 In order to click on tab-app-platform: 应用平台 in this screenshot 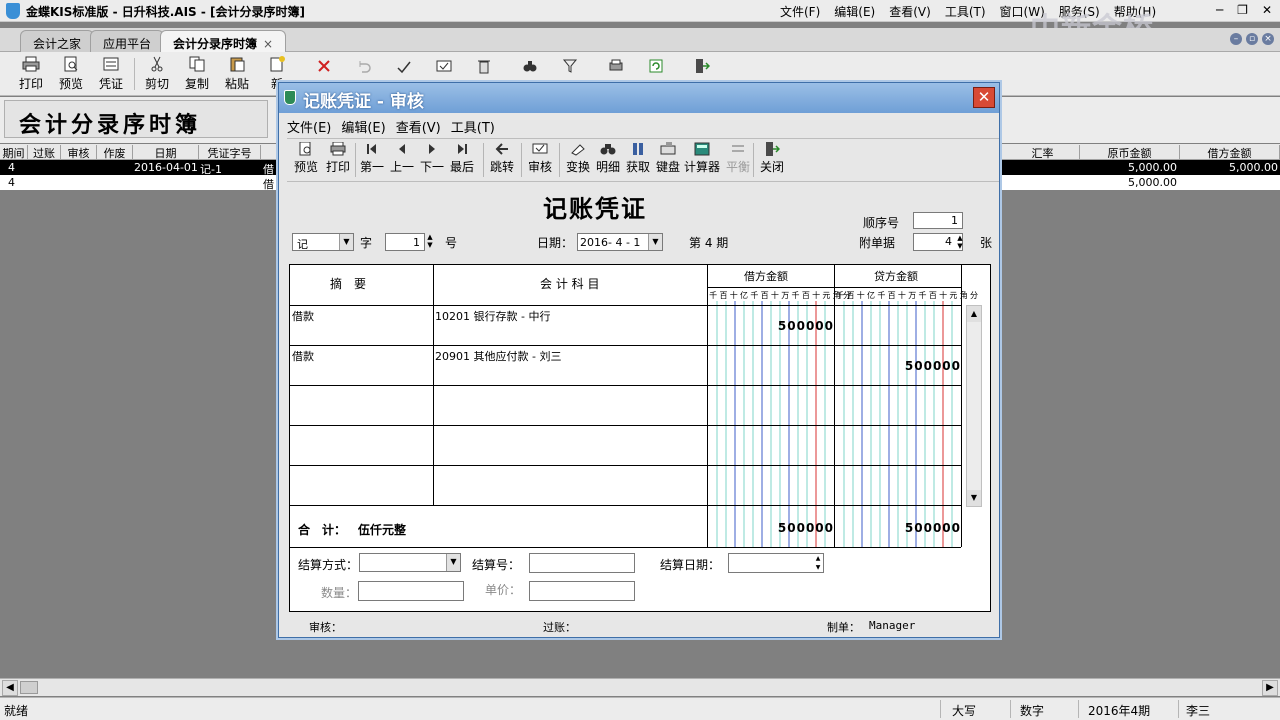, I will do `click(127, 41)`.